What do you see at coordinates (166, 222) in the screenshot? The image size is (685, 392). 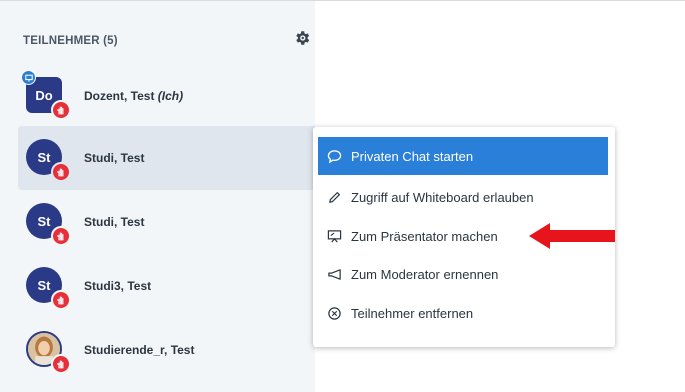 I see `participant-row-studi: St Studi, Test` at bounding box center [166, 222].